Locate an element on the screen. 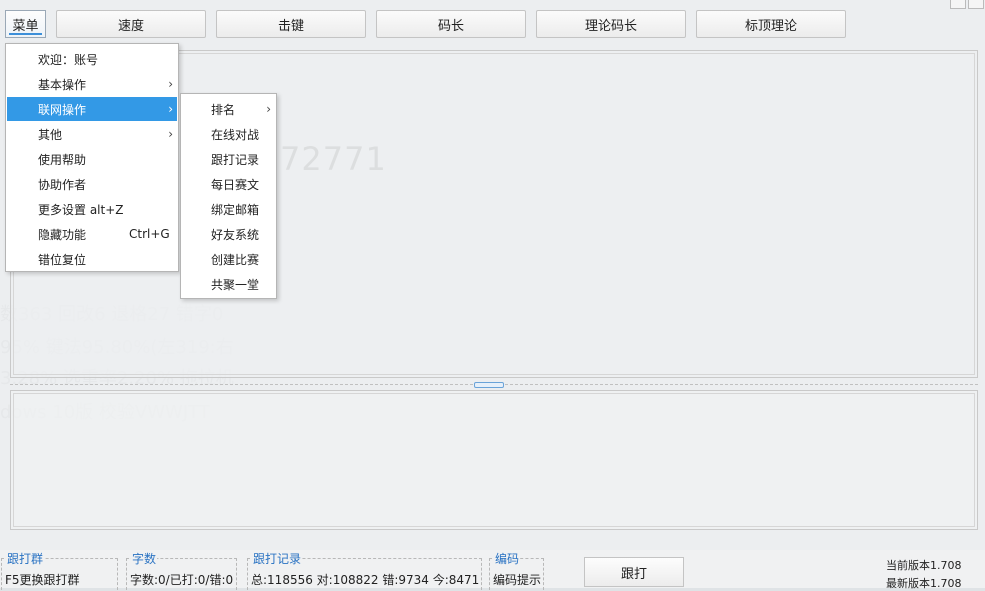 The image size is (985, 591). status-group-title: 跟打群 is located at coordinates (25, 559).